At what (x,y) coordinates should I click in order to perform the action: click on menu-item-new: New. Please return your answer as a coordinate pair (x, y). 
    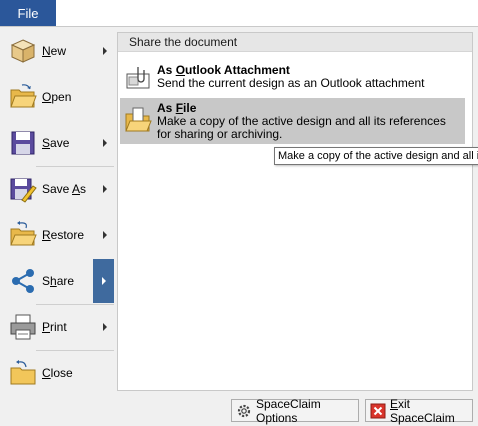
    Looking at the image, I should click on (58, 51).